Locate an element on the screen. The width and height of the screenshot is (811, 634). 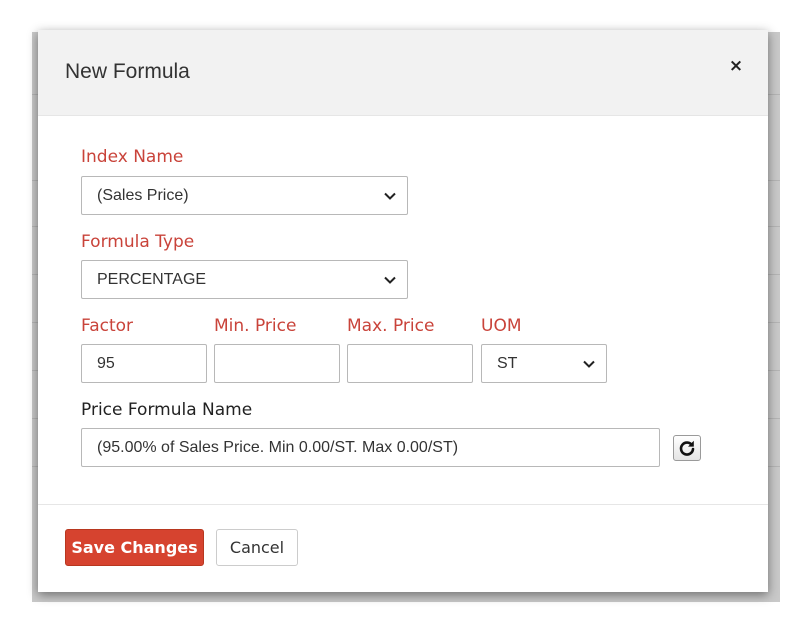
factor-label: Factor is located at coordinates (107, 326).